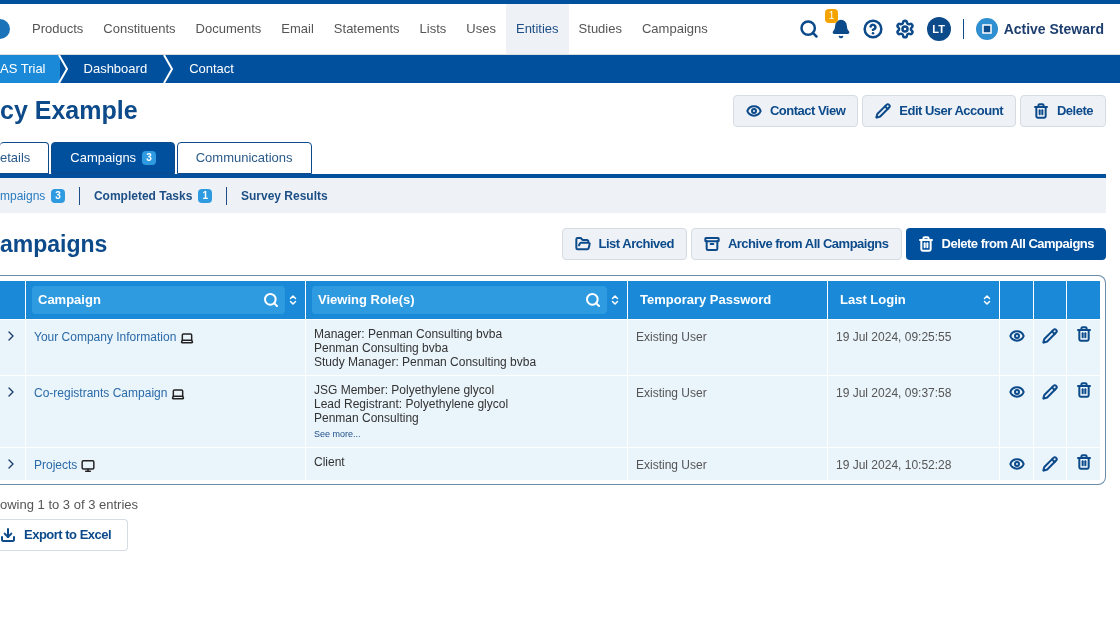 This screenshot has height=626, width=1120. What do you see at coordinates (366, 29) in the screenshot?
I see `nav-item: Statements` at bounding box center [366, 29].